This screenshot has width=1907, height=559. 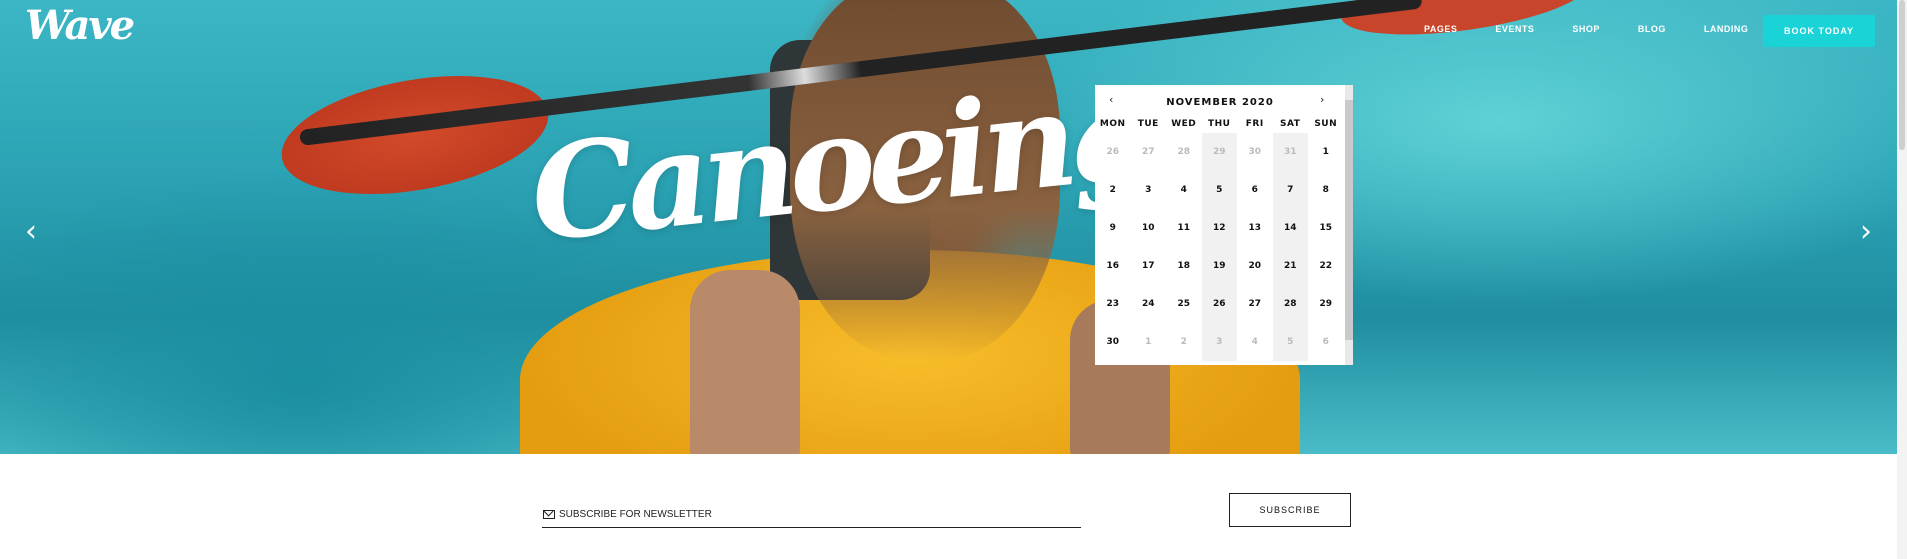 What do you see at coordinates (1113, 228) in the screenshot?
I see `calendar-day: 9` at bounding box center [1113, 228].